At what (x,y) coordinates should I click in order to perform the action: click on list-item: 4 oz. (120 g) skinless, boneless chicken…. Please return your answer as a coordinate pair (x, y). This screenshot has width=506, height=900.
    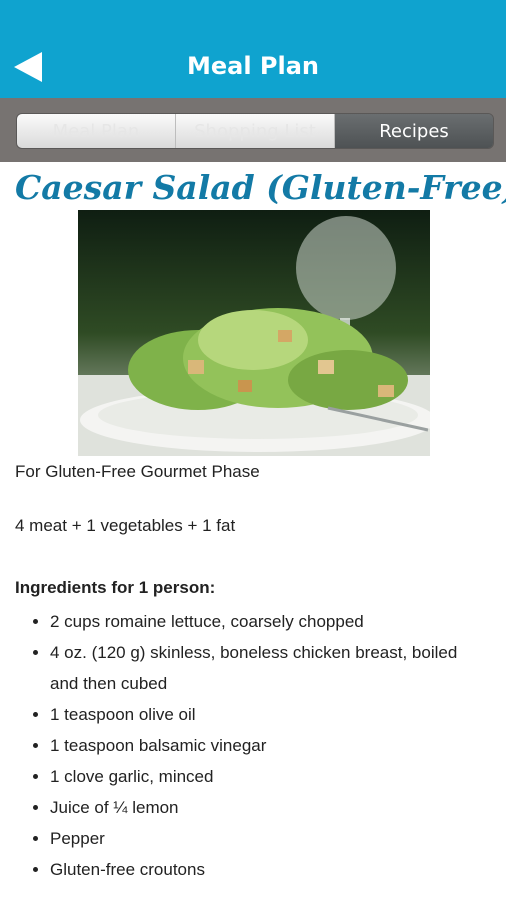
    Looking at the image, I should click on (270, 668).